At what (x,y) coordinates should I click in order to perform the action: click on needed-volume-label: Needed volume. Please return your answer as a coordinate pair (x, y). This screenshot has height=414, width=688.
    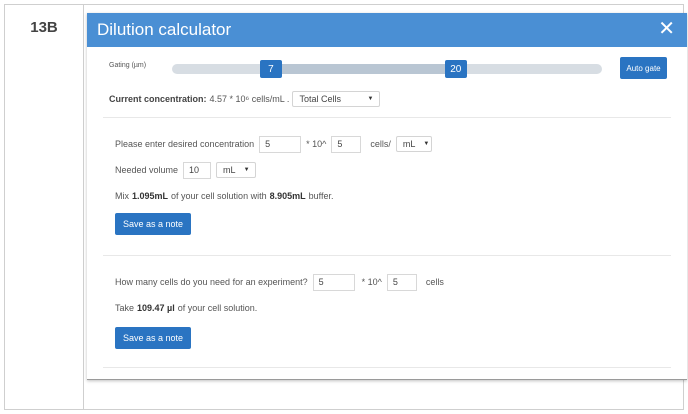
    Looking at the image, I should click on (147, 170).